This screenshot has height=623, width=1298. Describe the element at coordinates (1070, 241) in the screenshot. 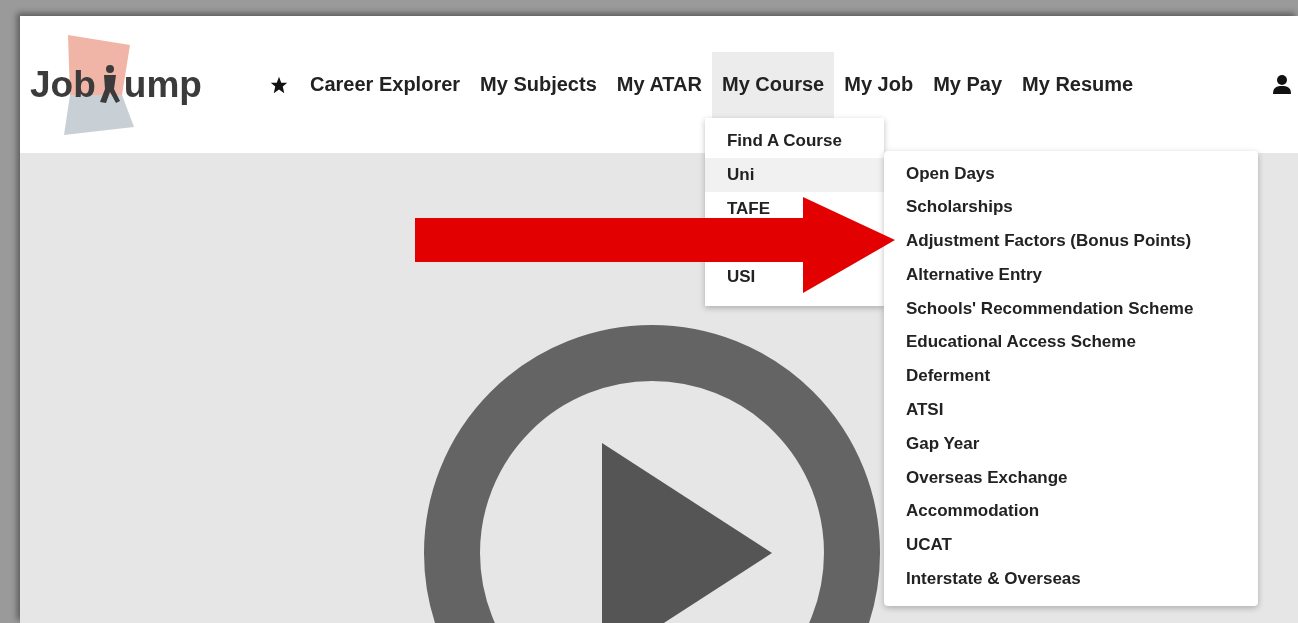

I see `submenu-item: Adjustment Factors (Bonus Points)` at that location.